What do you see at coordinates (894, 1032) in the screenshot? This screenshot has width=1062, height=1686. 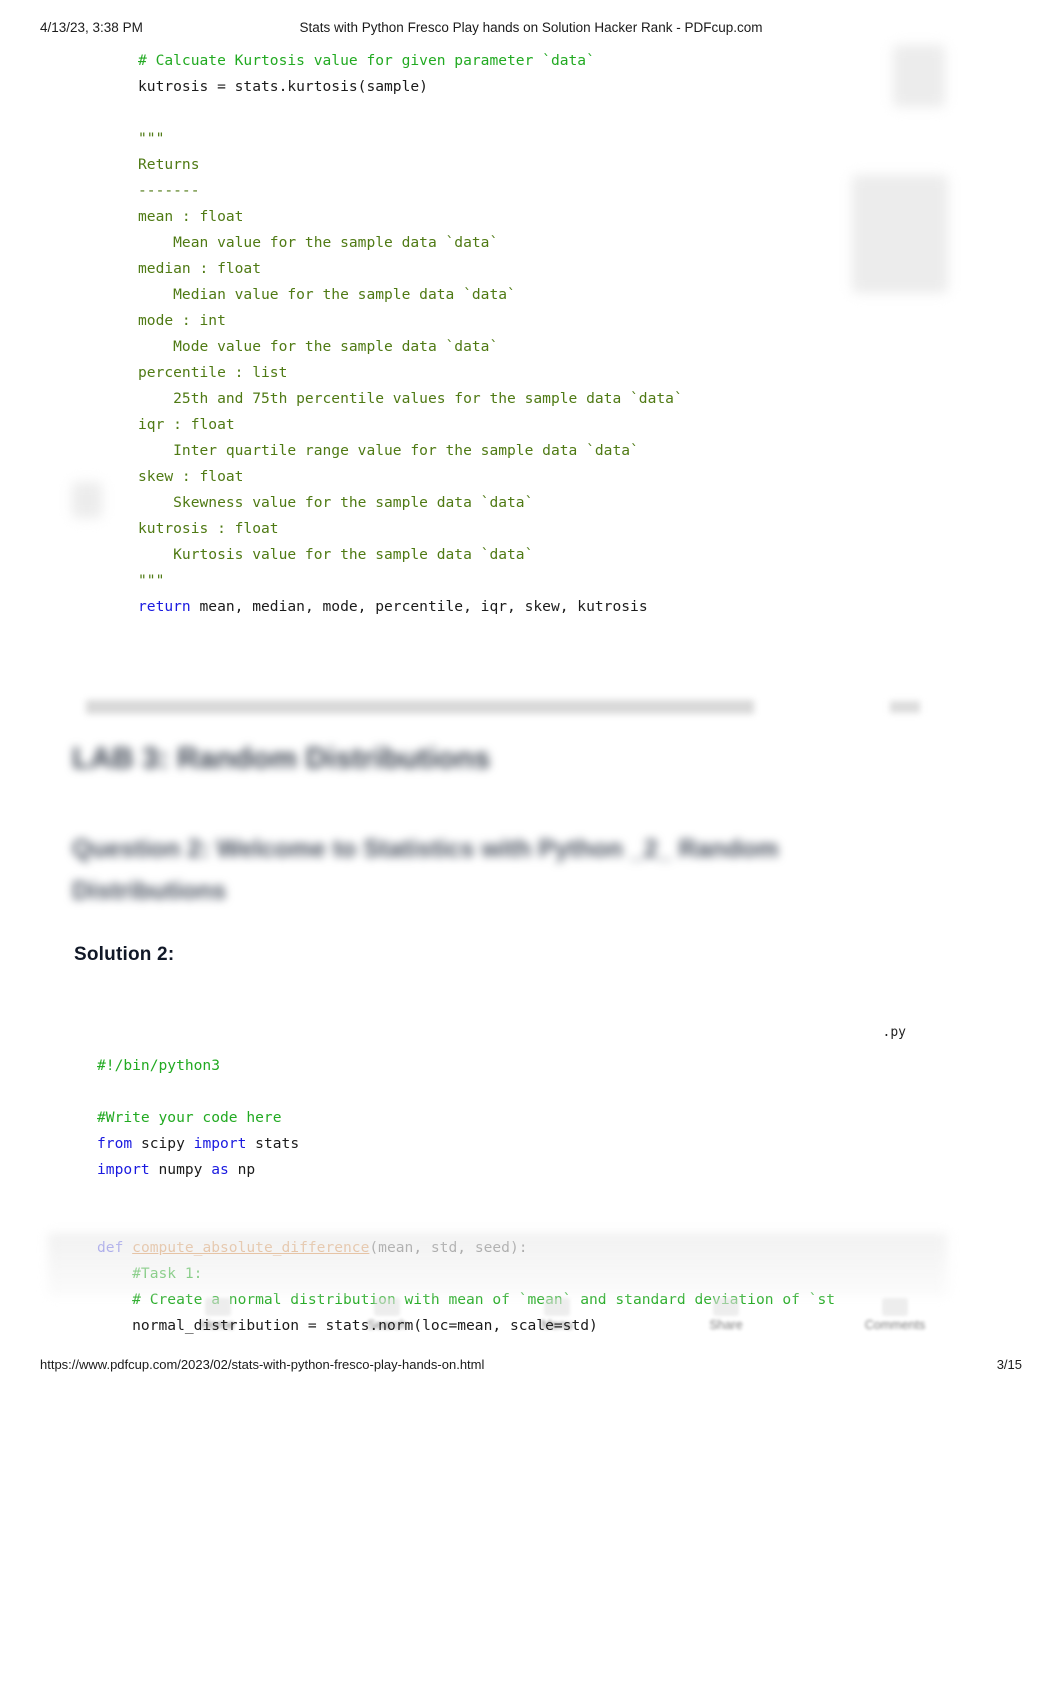 I see `file-extension-label: .py` at bounding box center [894, 1032].